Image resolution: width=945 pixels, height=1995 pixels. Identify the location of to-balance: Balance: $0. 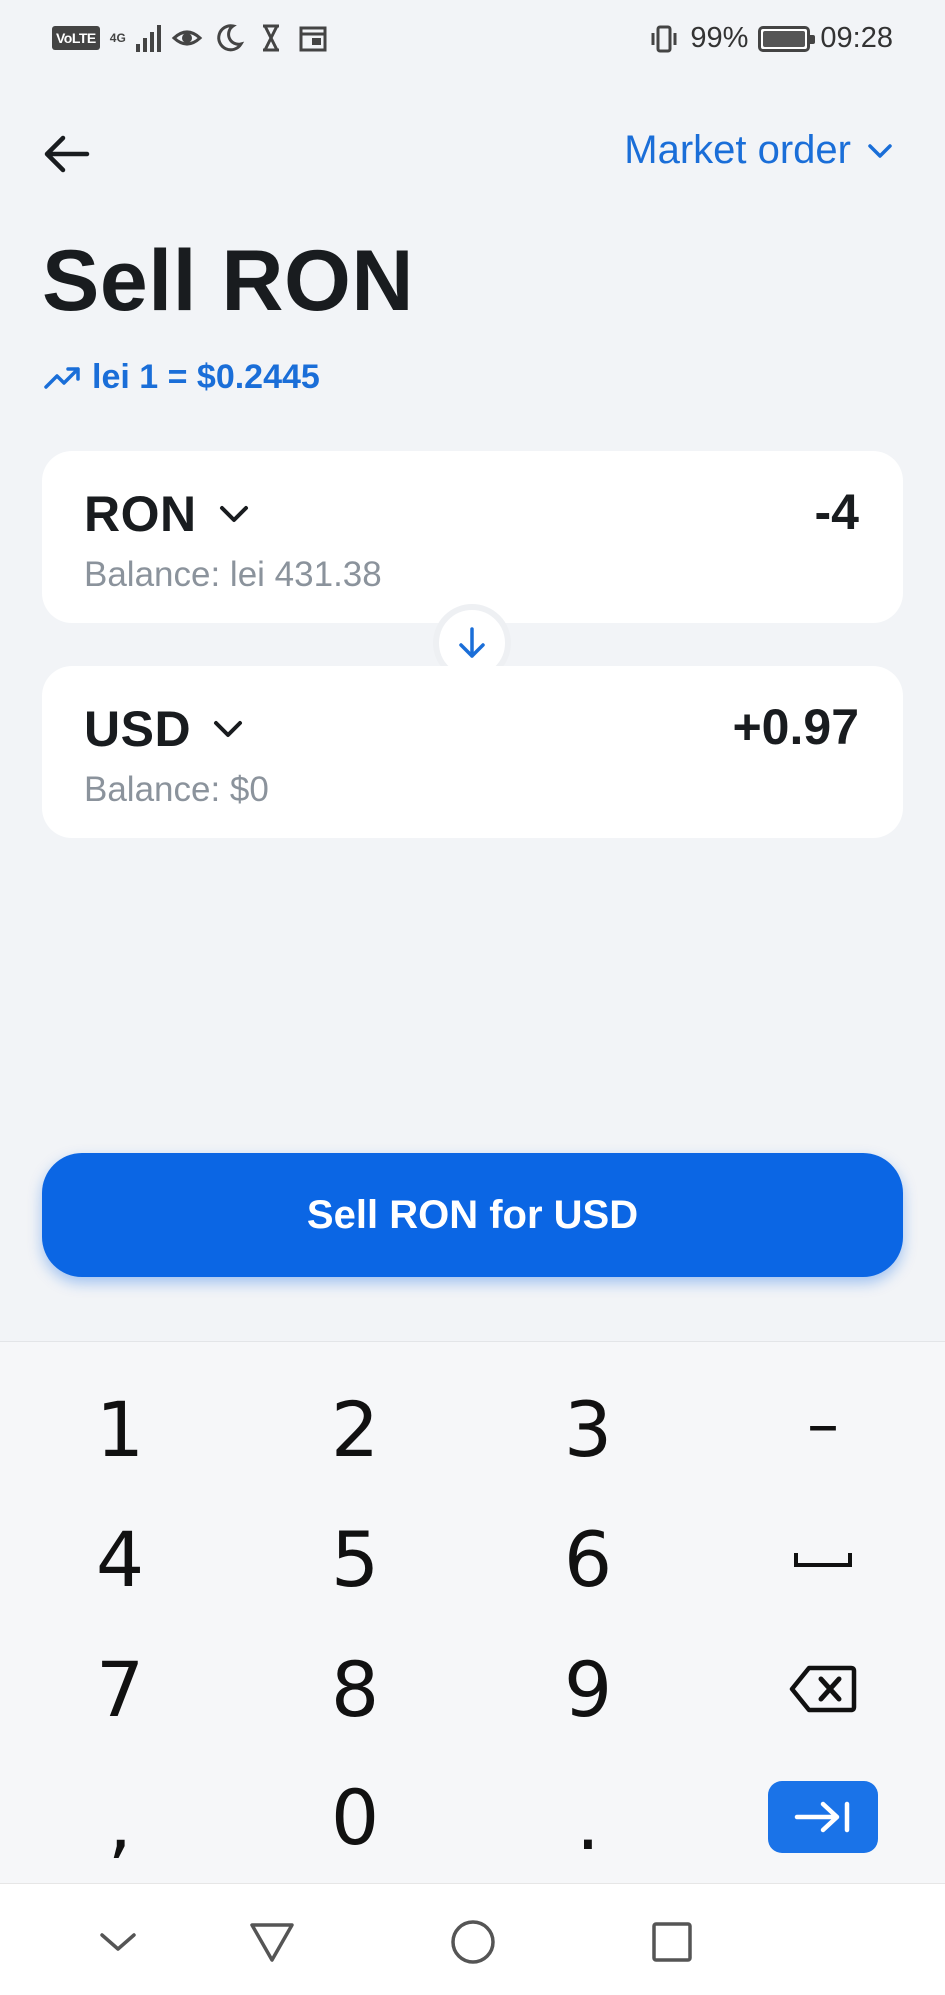
(176, 789).